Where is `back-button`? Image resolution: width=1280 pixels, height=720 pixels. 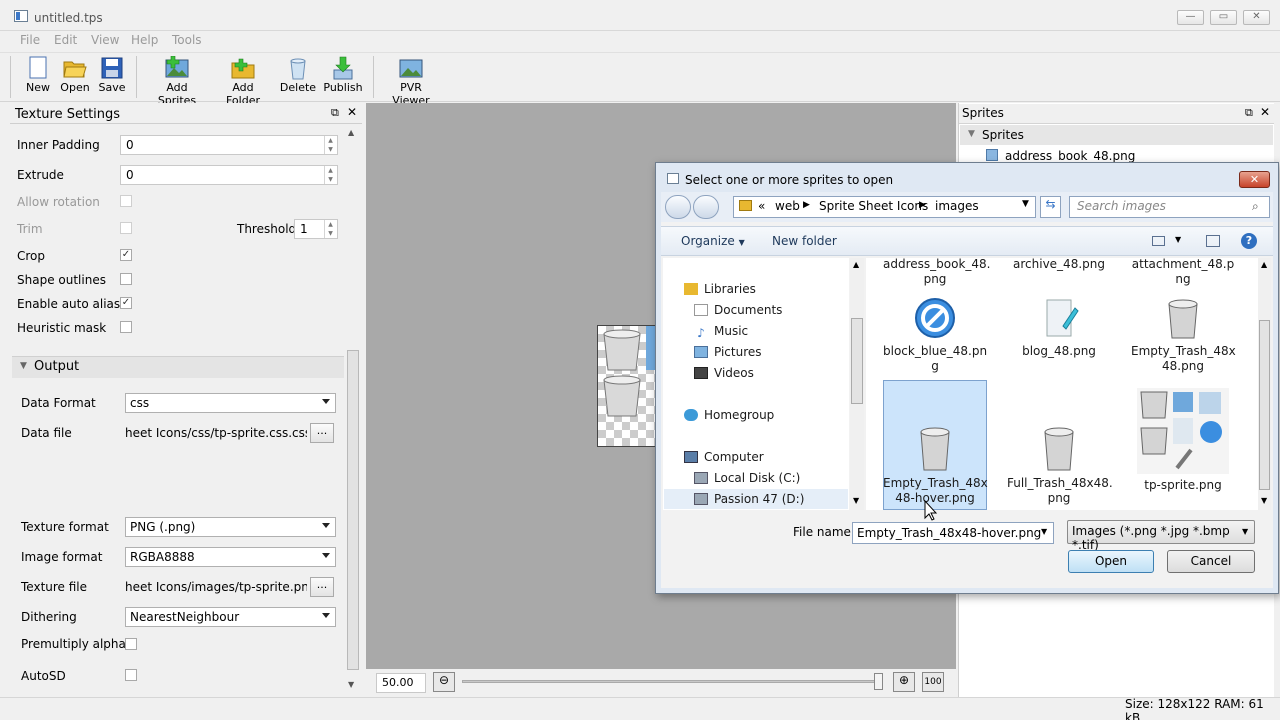 back-button is located at coordinates (678, 207).